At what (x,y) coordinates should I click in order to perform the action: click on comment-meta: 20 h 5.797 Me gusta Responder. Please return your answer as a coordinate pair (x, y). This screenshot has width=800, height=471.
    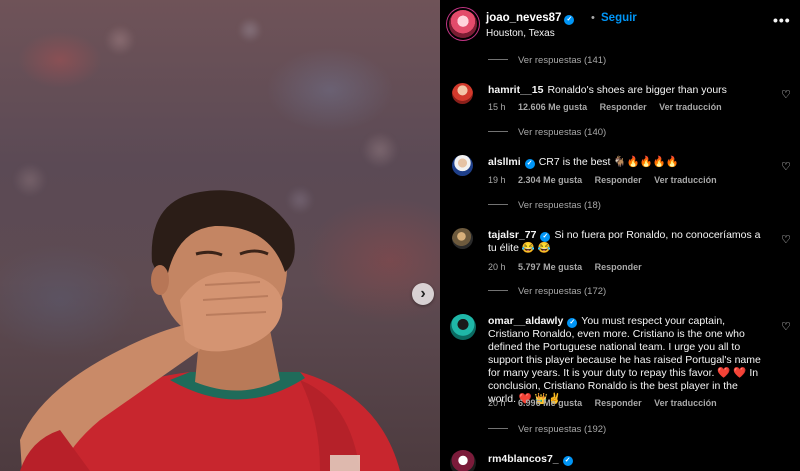
    Looking at the image, I should click on (570, 267).